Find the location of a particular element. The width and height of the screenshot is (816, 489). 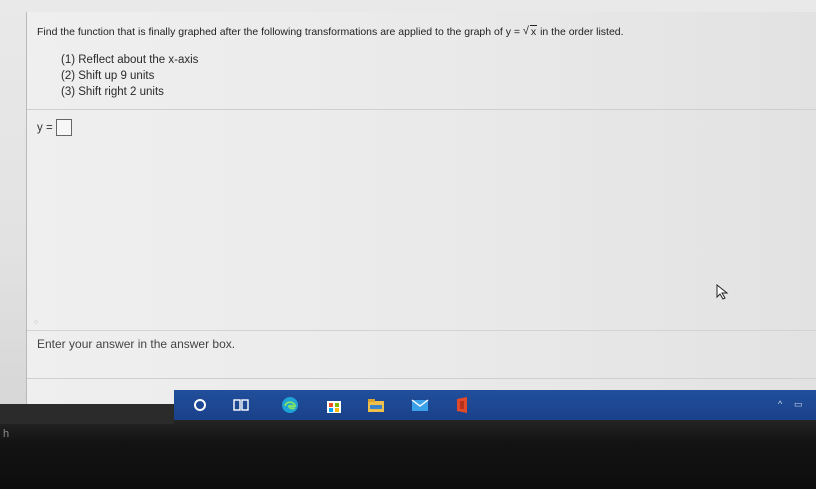

question-suffix: in the order listed. is located at coordinates (582, 32).